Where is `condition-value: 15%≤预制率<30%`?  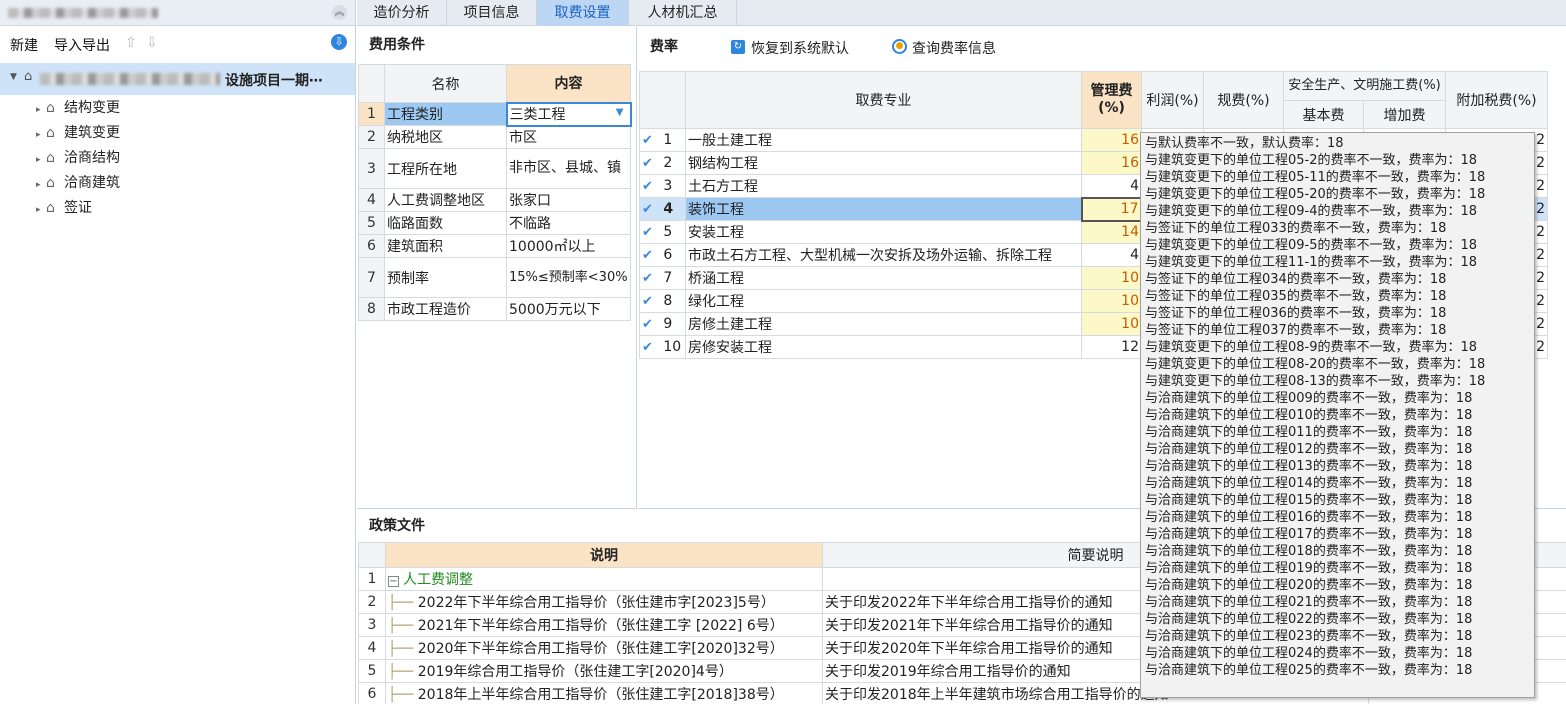
condition-value: 15%≤预制率<30% is located at coordinates (568, 277).